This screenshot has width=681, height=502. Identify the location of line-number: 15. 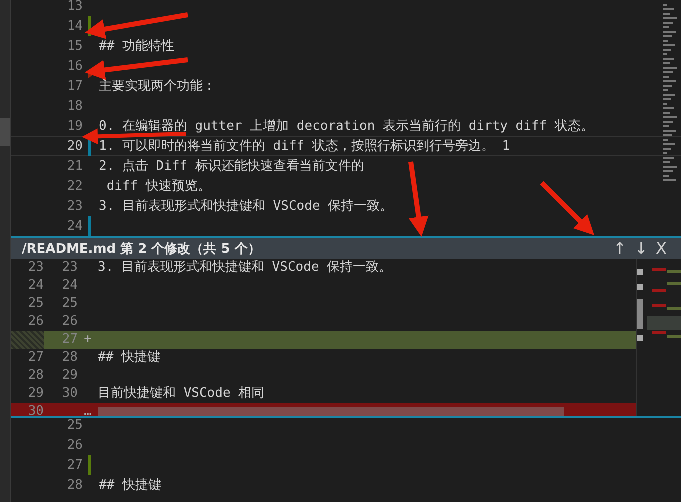
(74, 46).